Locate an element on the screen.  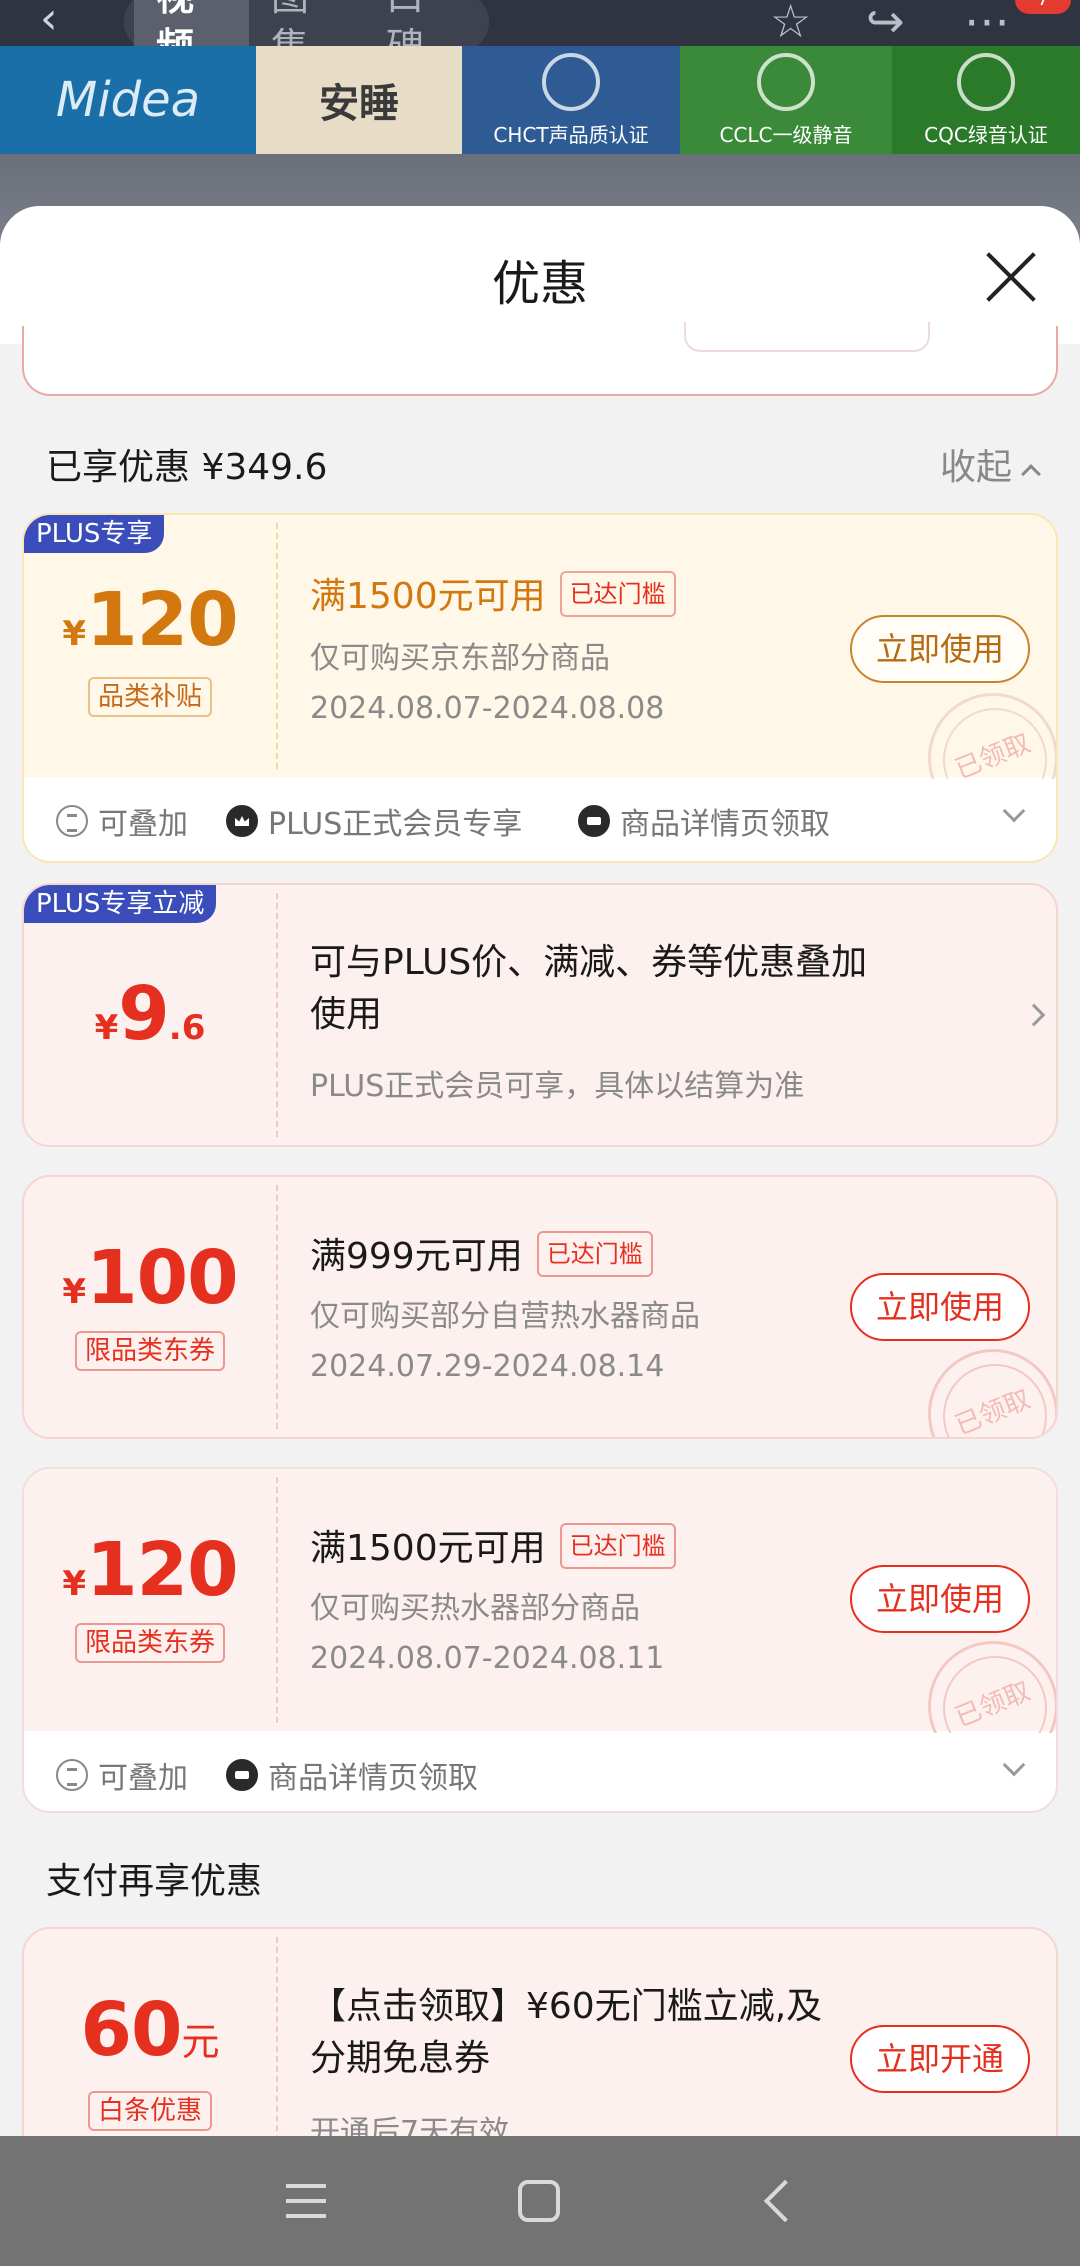
home-icon is located at coordinates (539, 2201).